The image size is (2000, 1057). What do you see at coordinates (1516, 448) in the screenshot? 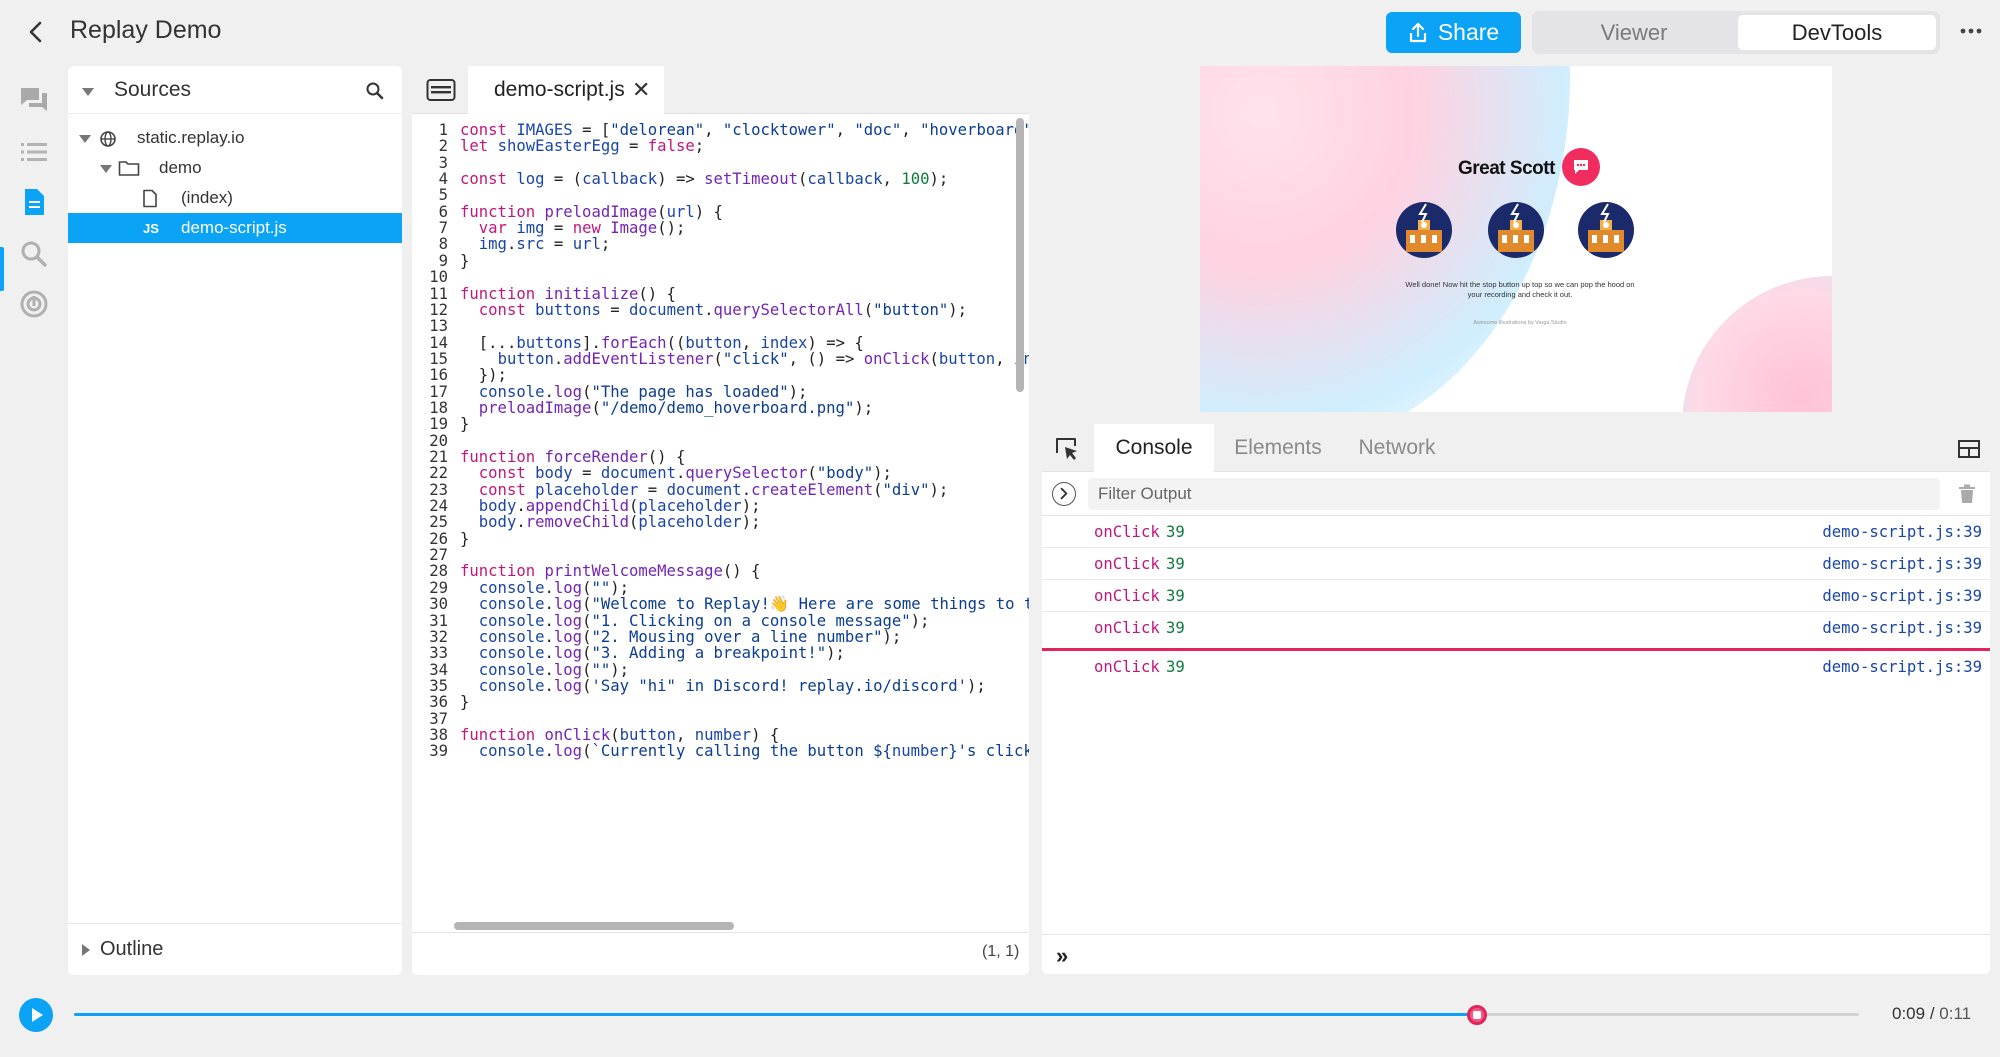
I see `console-tab-bar: Console Elements Network` at bounding box center [1516, 448].